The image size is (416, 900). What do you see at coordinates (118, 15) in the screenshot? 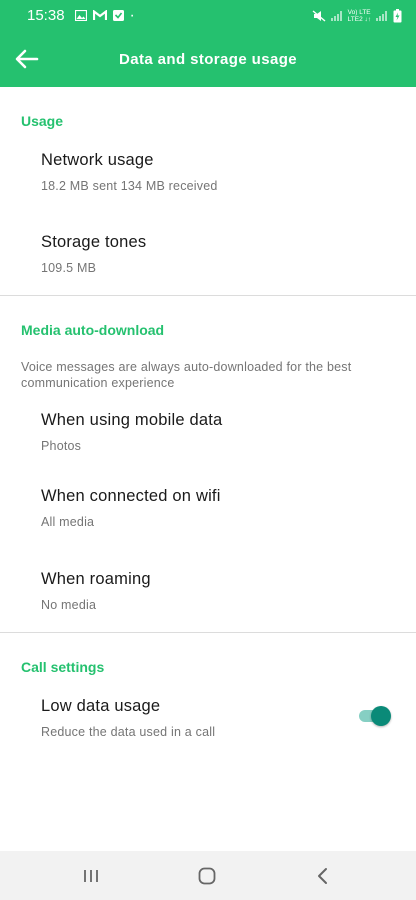
I see `download-icon` at bounding box center [118, 15].